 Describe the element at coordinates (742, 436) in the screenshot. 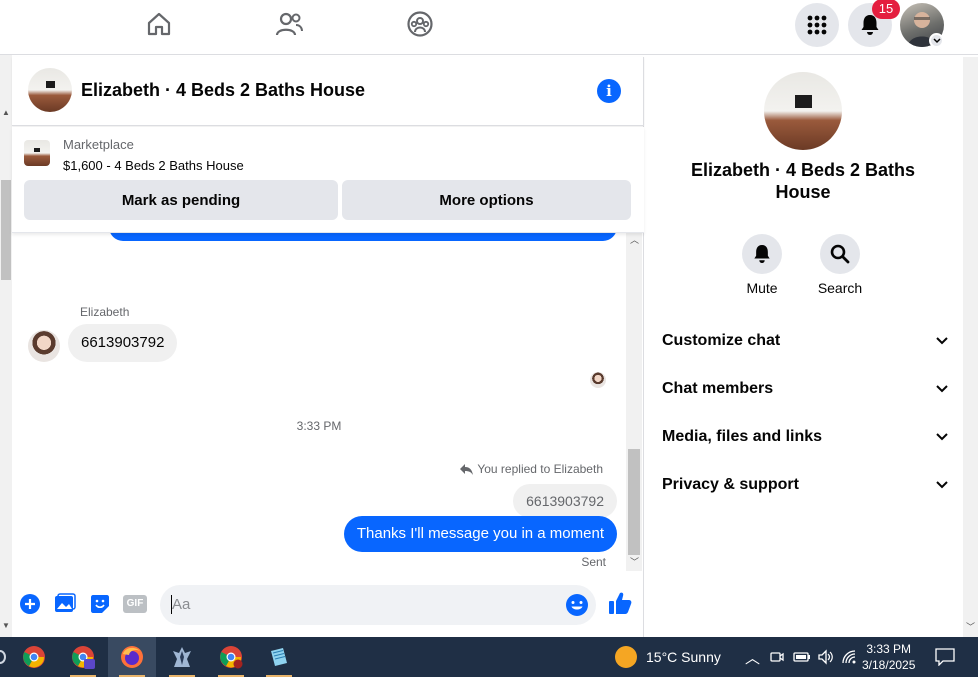

I see `section-label: Media, files and links` at that location.